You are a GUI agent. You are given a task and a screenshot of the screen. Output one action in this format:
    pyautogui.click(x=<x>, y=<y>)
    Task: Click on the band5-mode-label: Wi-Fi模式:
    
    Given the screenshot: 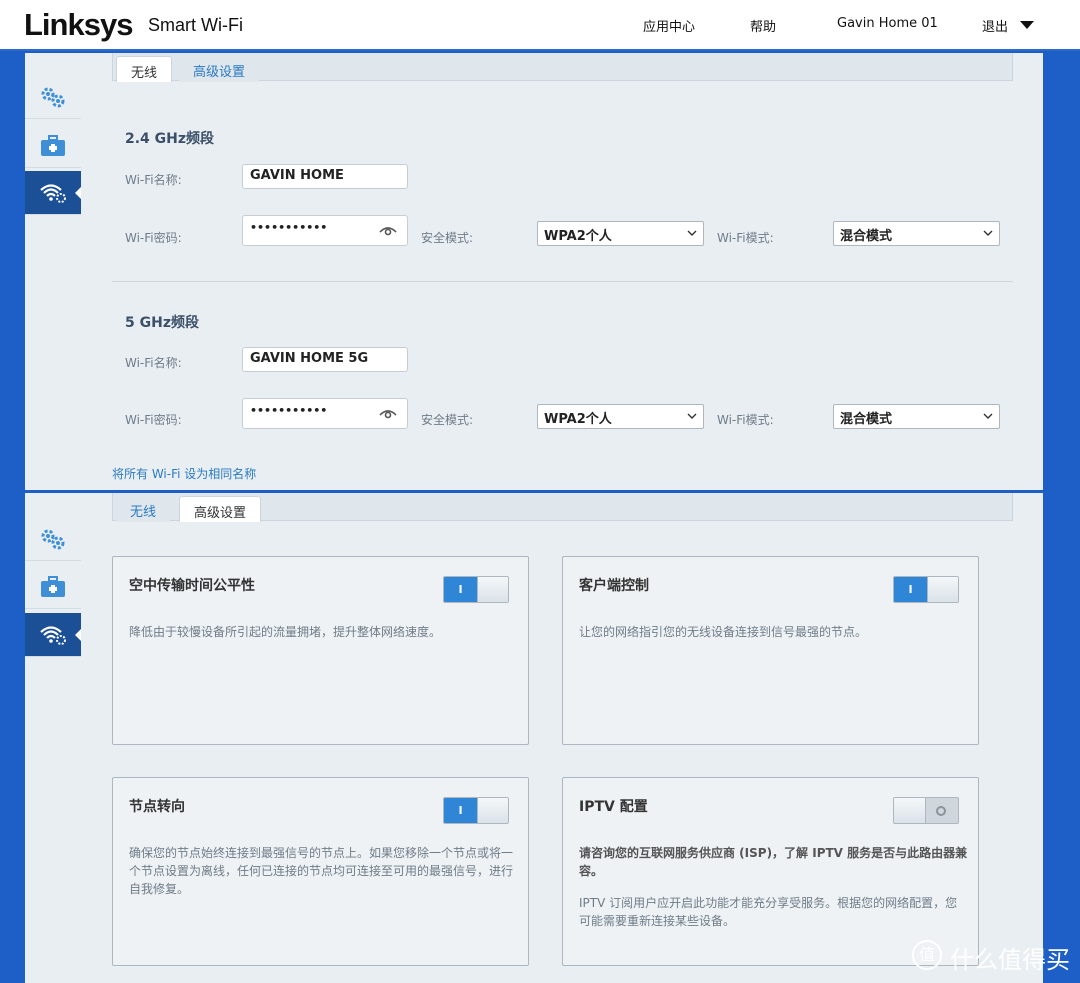 What is the action you would take?
    pyautogui.click(x=745, y=420)
    